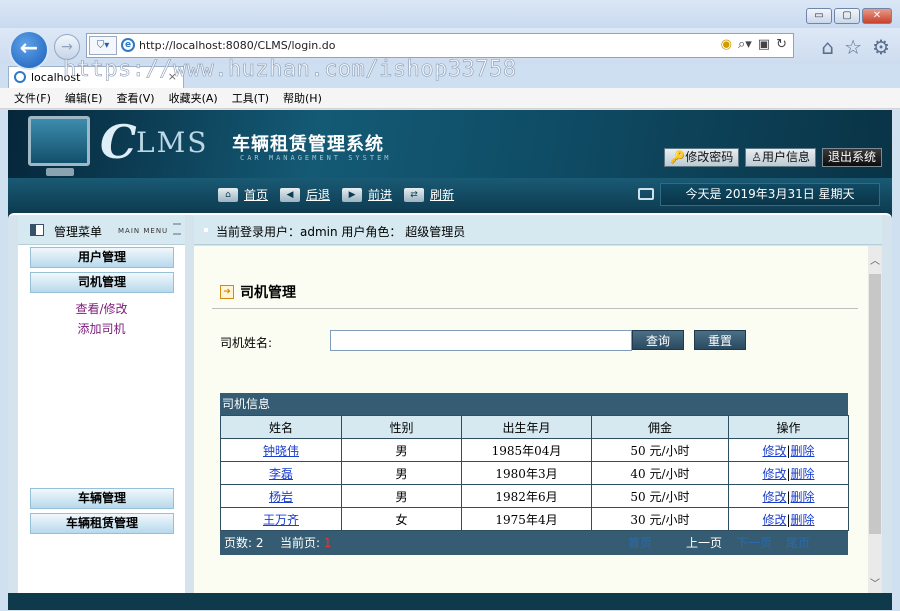  Describe the element at coordinates (526, 519) in the screenshot. I see `birth-cell: 1975年4月` at that location.